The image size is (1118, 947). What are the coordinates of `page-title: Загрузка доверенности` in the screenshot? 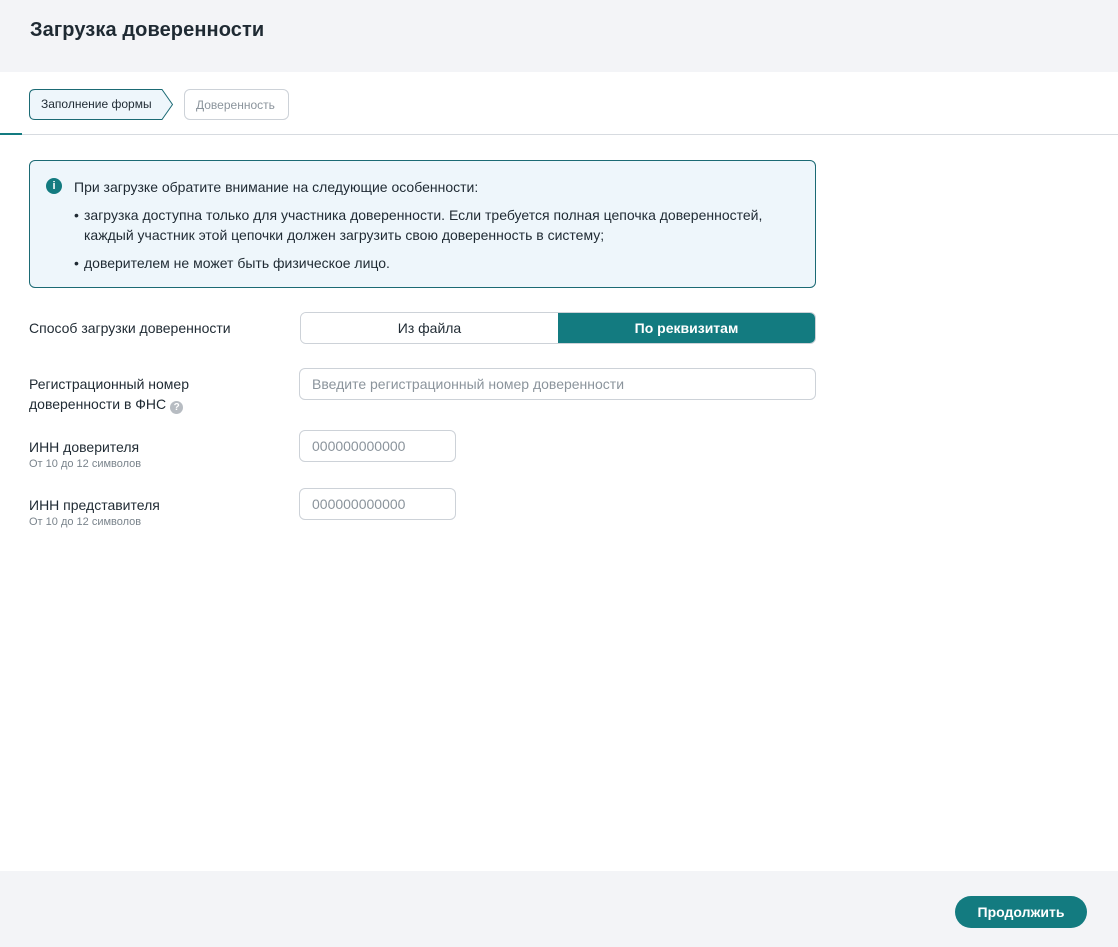 It's located at (147, 30).